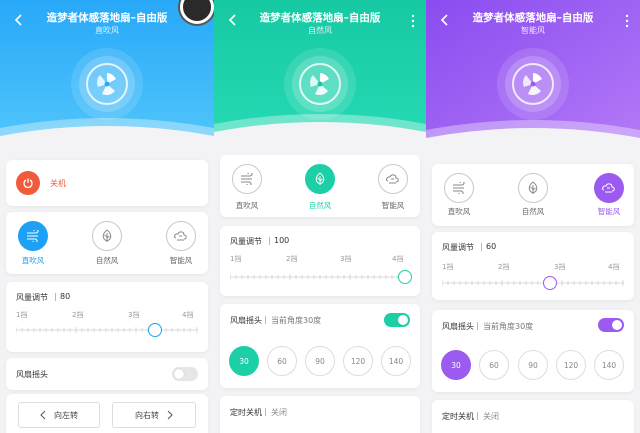 Image resolution: width=640 pixels, height=433 pixels. I want to click on page-subtitle: 自然风, so click(320, 30).